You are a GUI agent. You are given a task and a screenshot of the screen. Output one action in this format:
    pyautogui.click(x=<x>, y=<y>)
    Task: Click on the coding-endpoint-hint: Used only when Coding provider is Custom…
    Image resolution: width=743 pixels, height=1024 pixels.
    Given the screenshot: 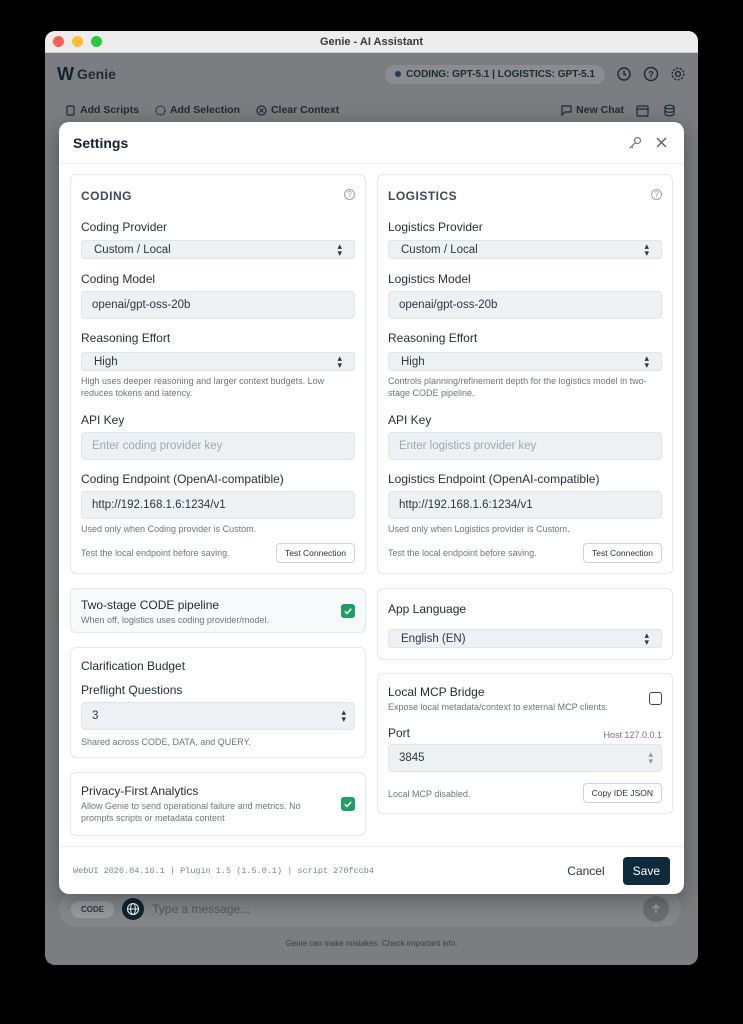 What is the action you would take?
    pyautogui.click(x=169, y=529)
    